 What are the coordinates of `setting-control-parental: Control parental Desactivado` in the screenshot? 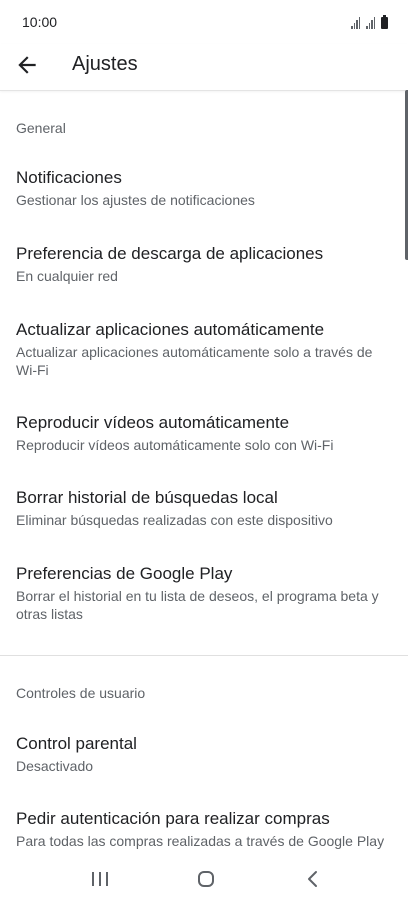 It's located at (204, 759).